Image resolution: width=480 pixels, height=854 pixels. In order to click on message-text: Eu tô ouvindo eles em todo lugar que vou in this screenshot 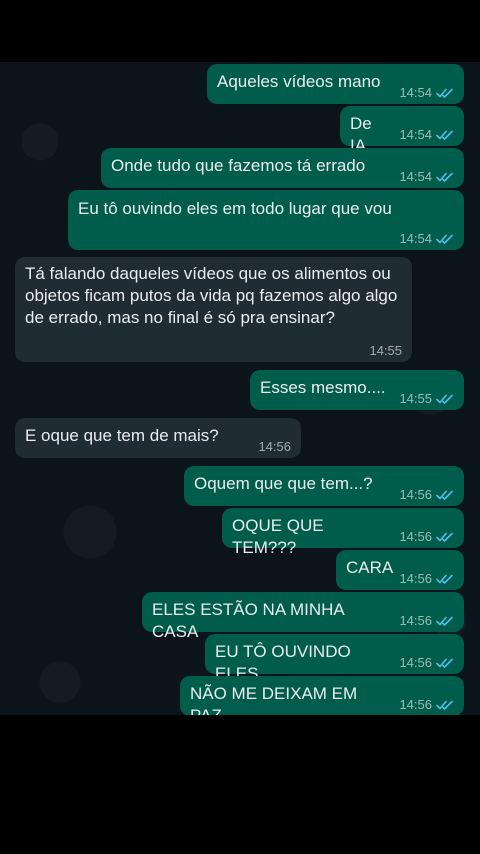, I will do `click(235, 208)`.